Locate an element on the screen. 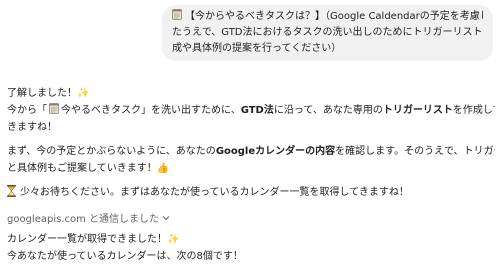  user-message-line-2: たうえで、GTD法におけるタスクの洗い出しのためにトリガーリストの作 is located at coordinates (327, 32).